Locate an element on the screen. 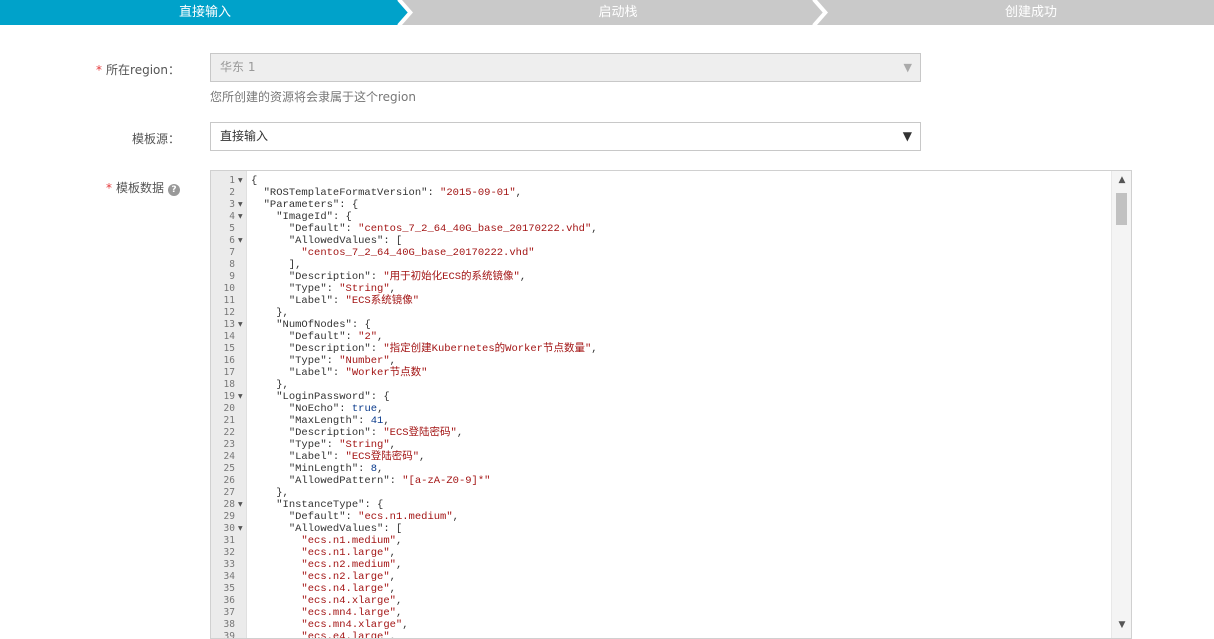 Image resolution: width=1214 pixels, height=639 pixels. line-number: 11 is located at coordinates (229, 300).